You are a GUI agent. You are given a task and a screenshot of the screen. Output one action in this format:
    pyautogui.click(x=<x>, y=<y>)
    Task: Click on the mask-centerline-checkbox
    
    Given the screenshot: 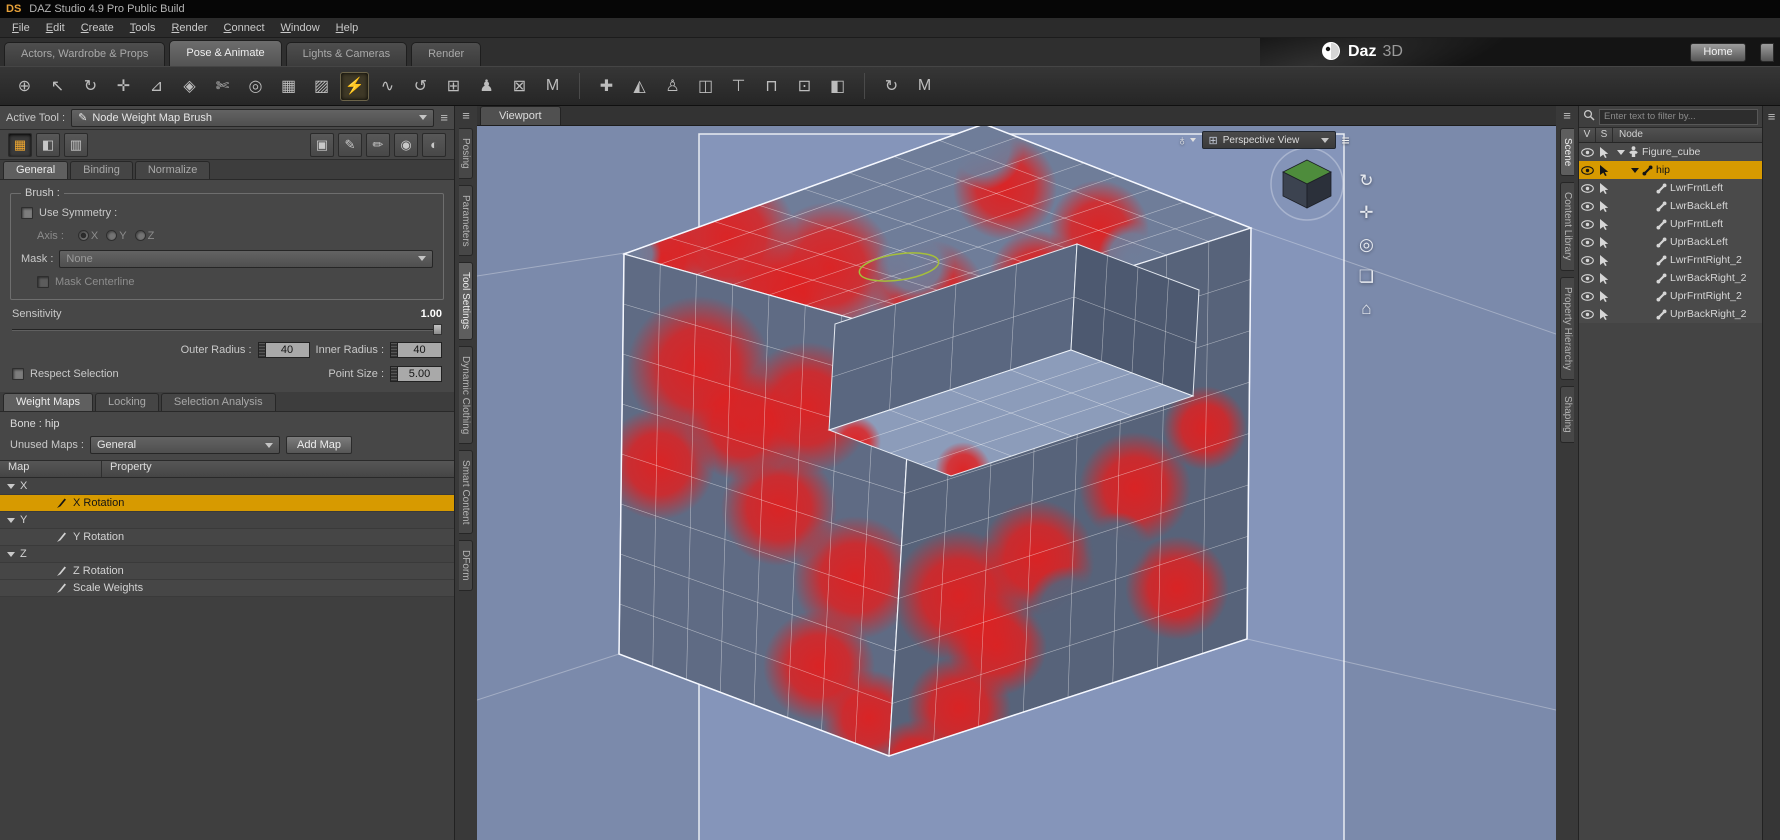 What is the action you would take?
    pyautogui.click(x=43, y=281)
    